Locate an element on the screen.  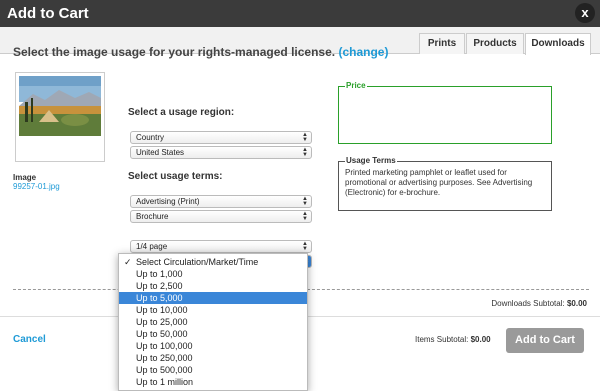
dropdown-option-label: Up to 2,500 is located at coordinates (159, 286).